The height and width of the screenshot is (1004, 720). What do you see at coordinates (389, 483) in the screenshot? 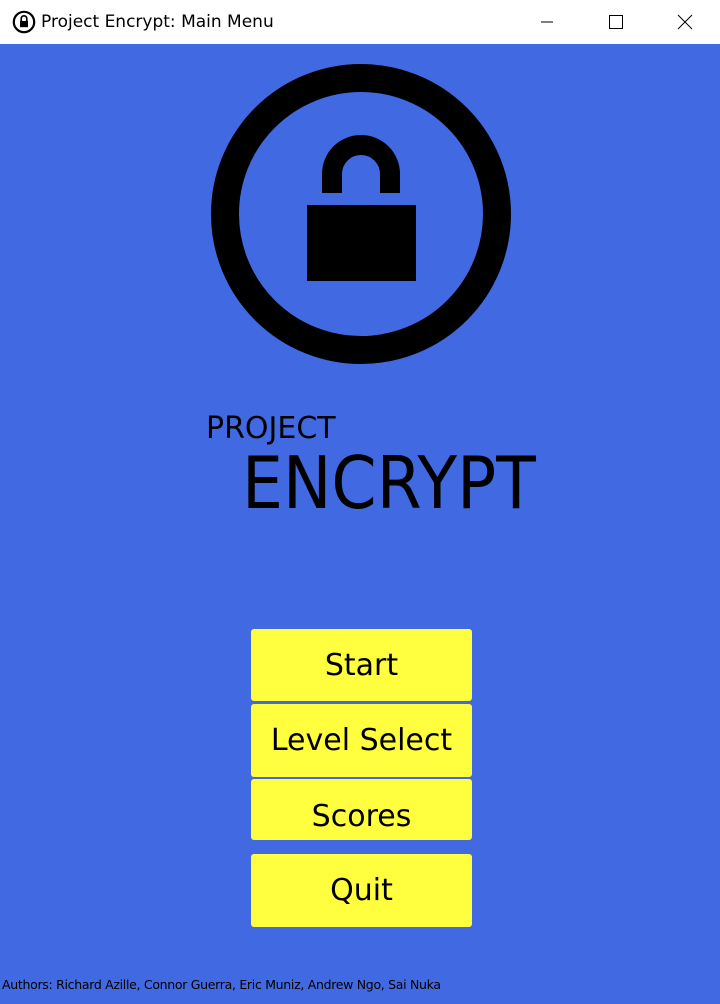
I see `title-encrypt-text: ENCRYPT` at bounding box center [389, 483].